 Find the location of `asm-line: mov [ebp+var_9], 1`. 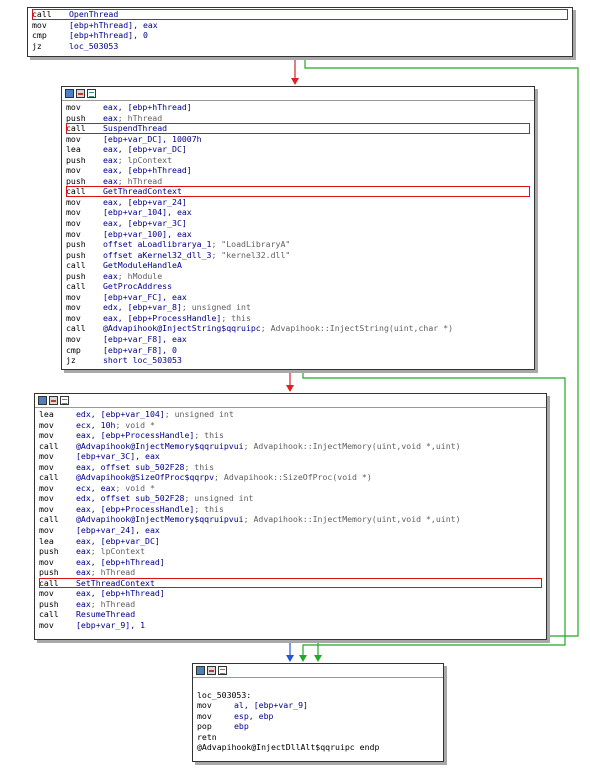

asm-line: mov [ebp+var_9], 1 is located at coordinates (290, 625).